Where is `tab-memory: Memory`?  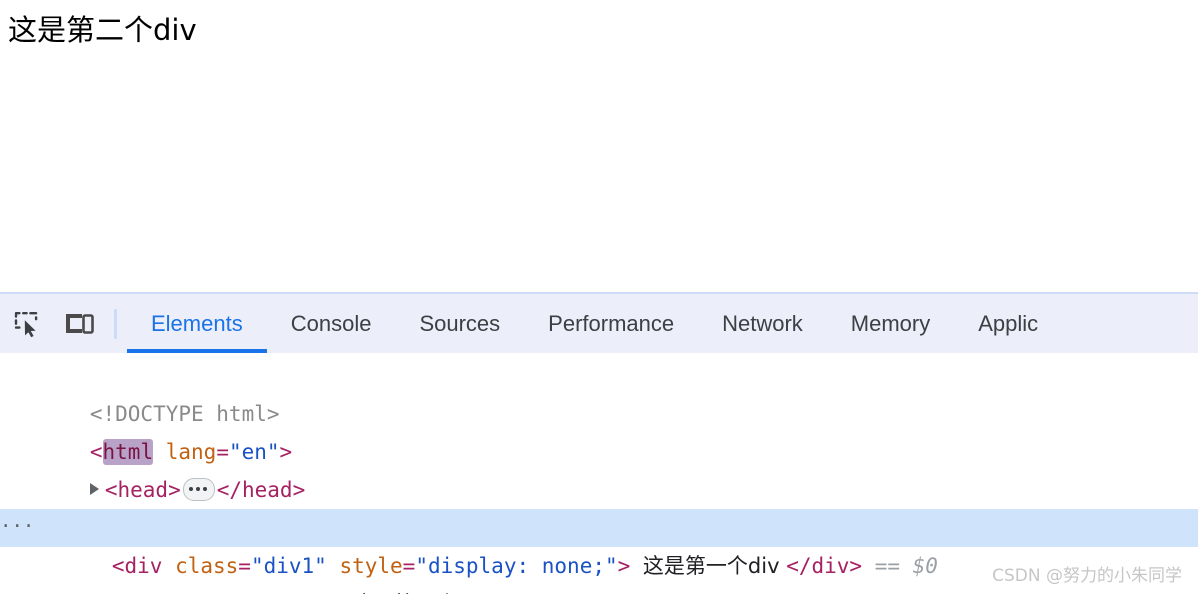 tab-memory: Memory is located at coordinates (890, 323).